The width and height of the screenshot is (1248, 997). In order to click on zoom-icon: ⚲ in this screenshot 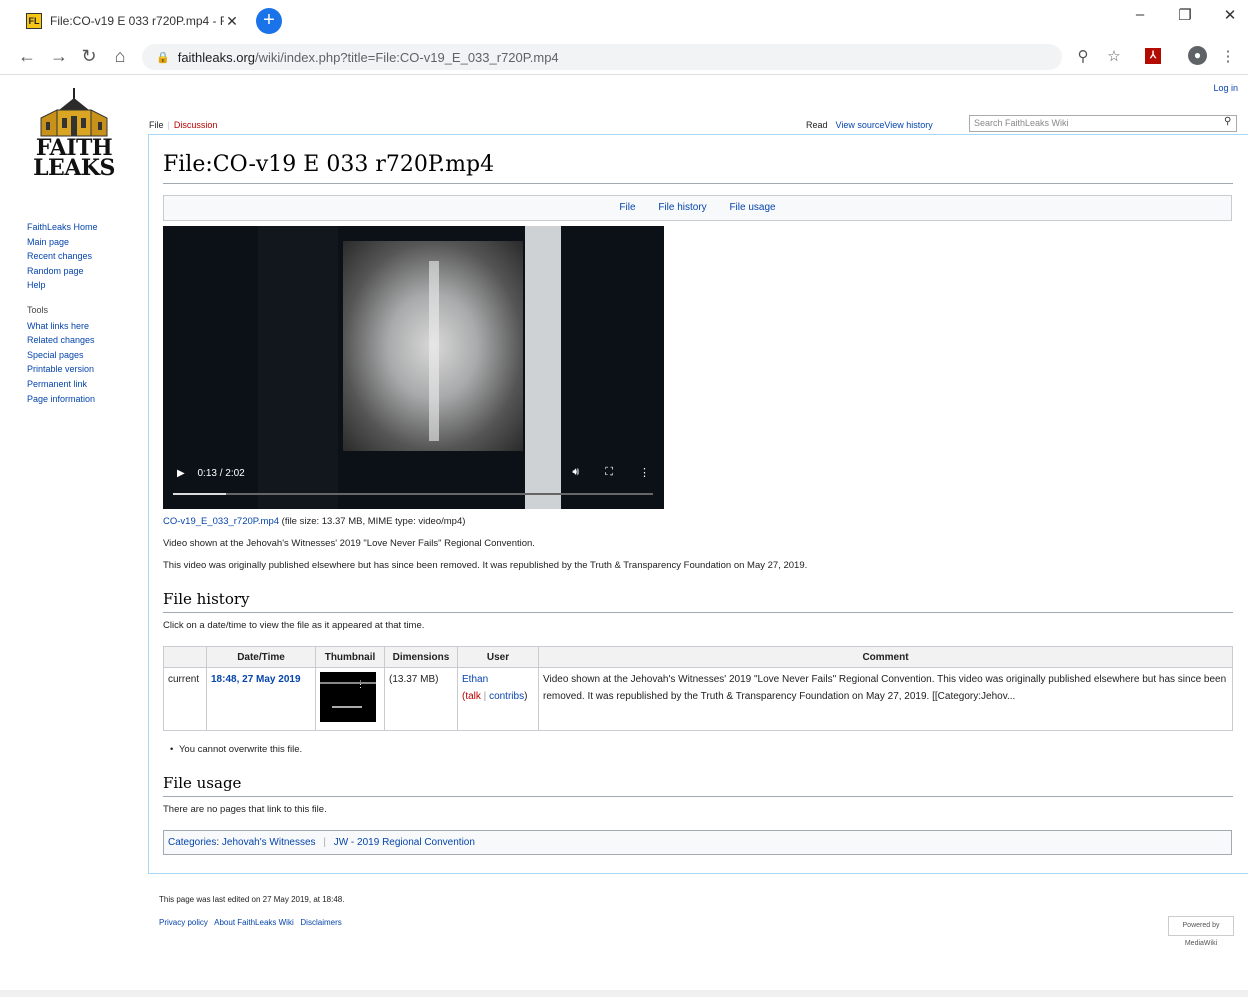, I will do `click(1083, 56)`.